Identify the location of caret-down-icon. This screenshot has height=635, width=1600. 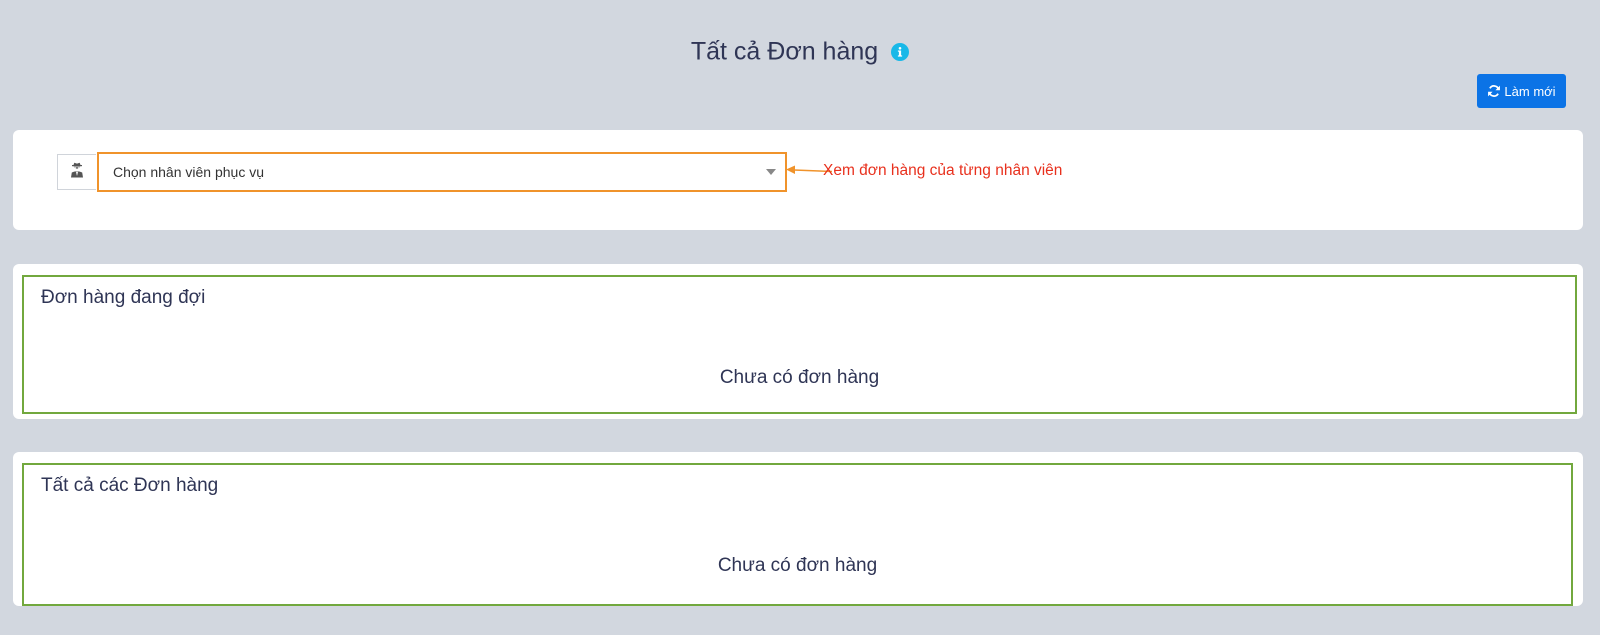
(771, 172).